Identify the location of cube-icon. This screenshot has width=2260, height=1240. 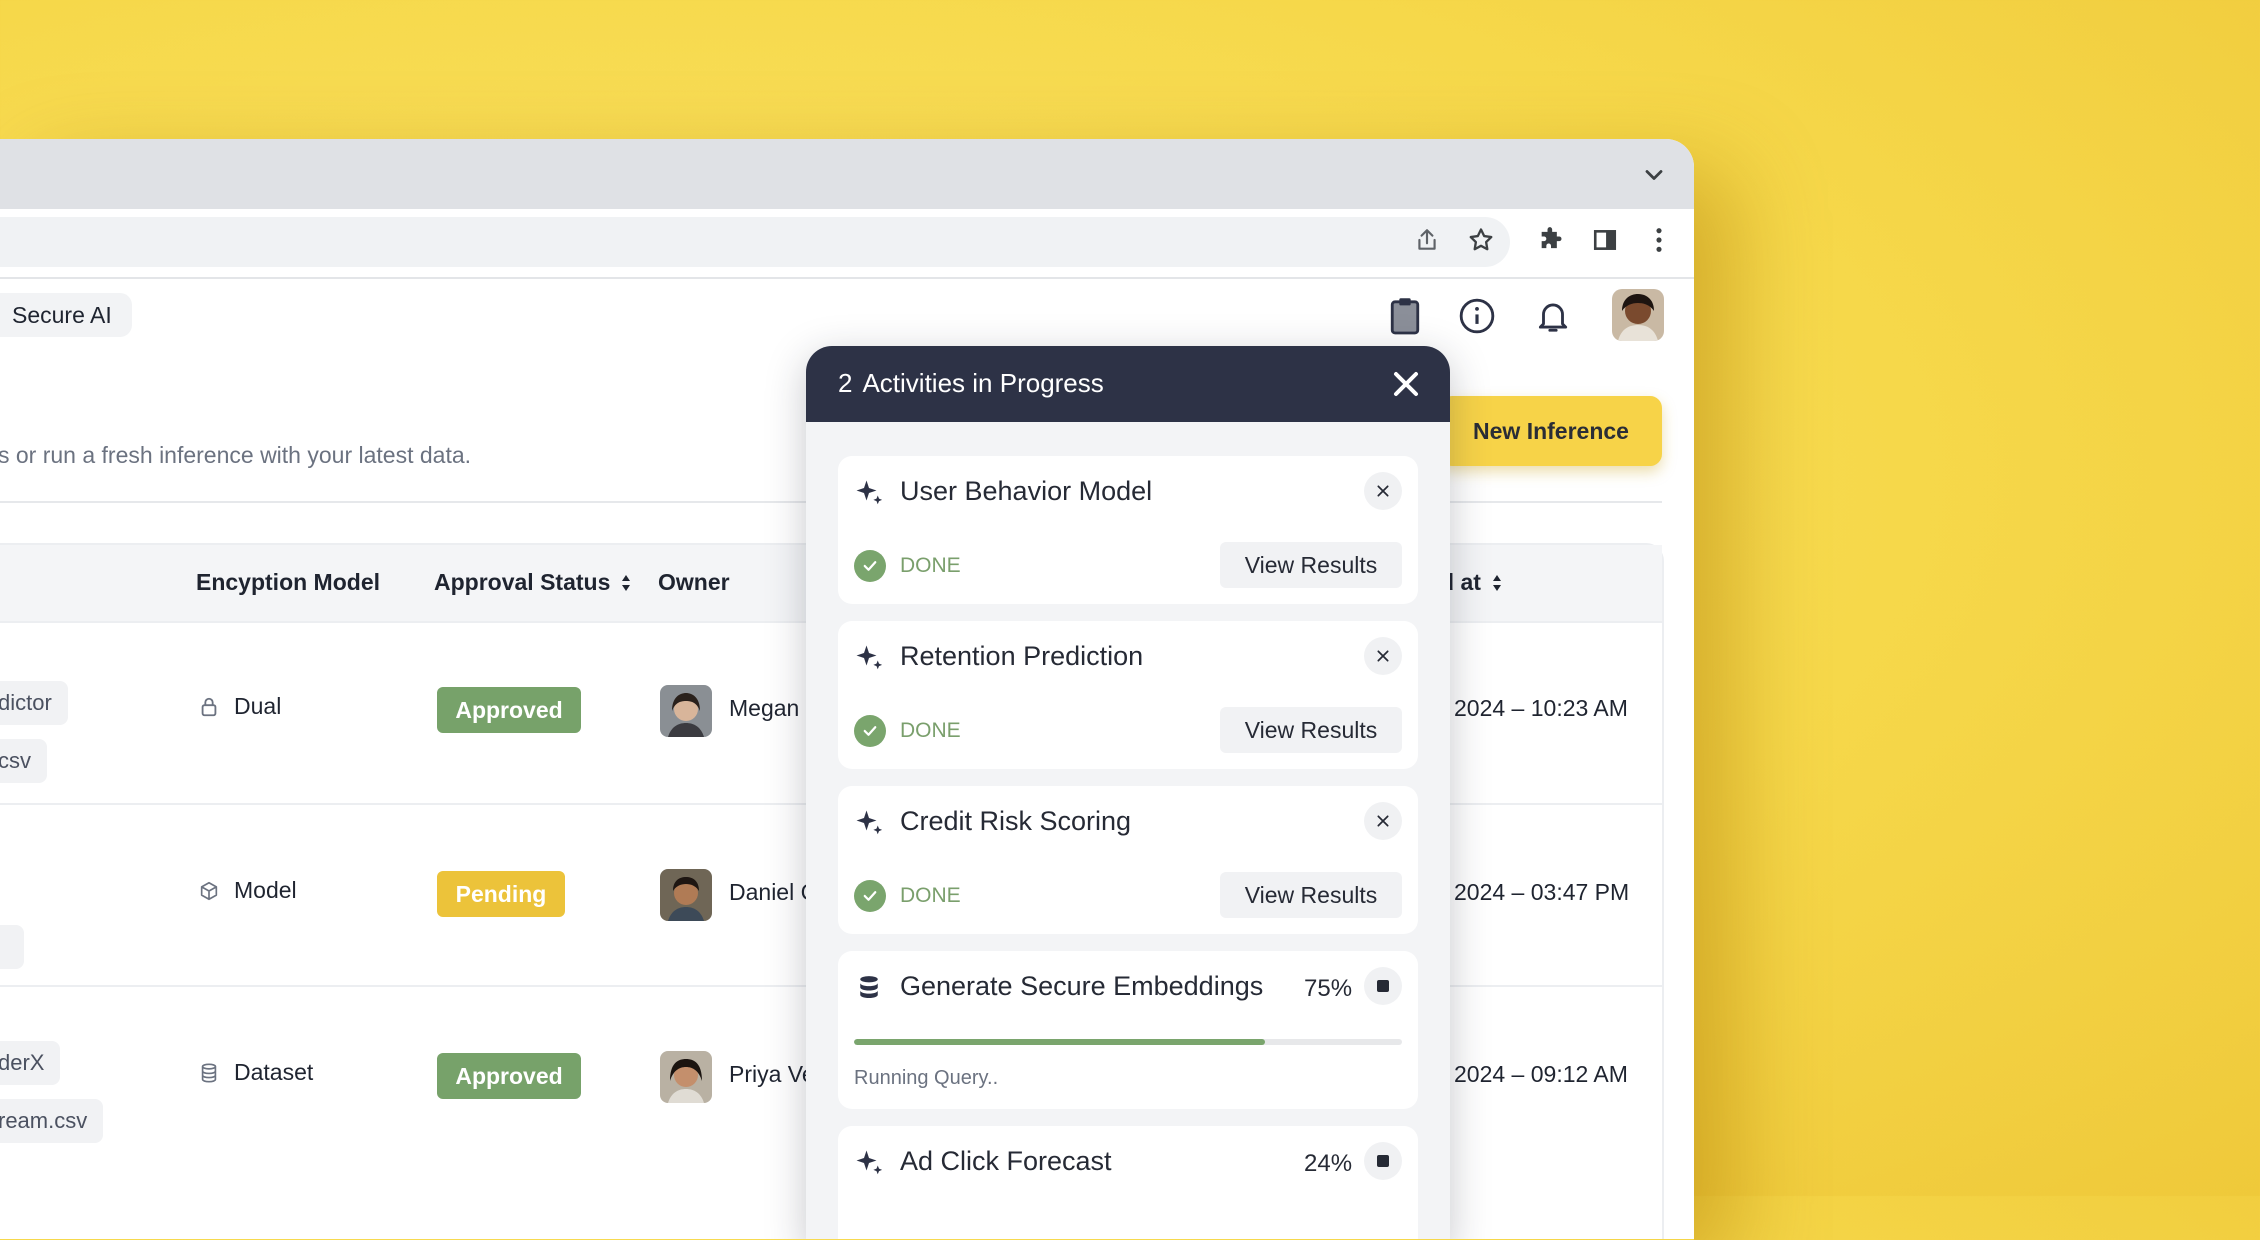
(209, 890).